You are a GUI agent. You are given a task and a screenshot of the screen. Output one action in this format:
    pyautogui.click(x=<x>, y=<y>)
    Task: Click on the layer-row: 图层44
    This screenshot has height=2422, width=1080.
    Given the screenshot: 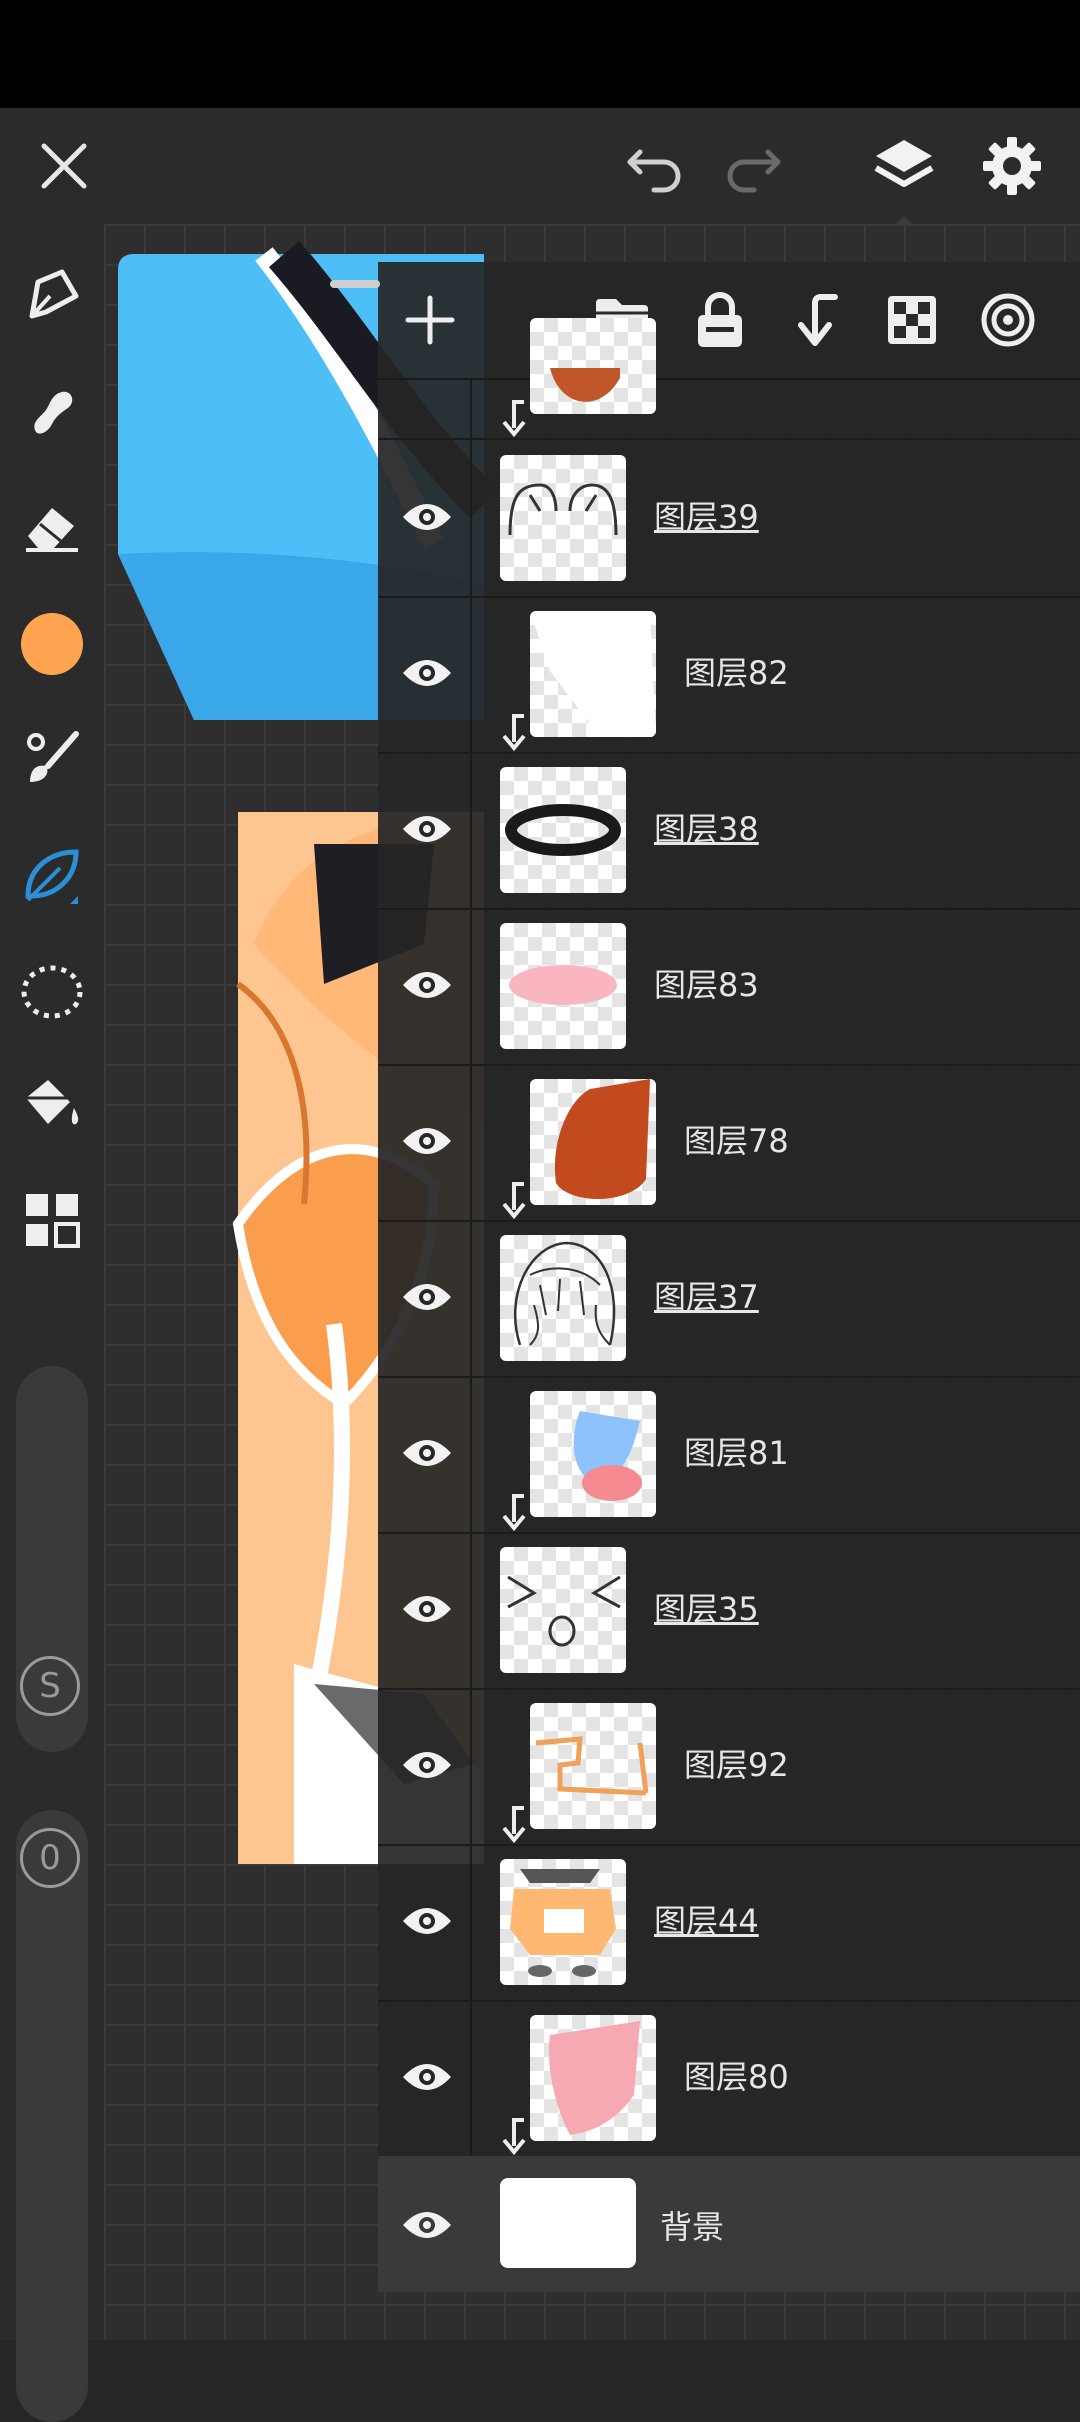 What is the action you would take?
    pyautogui.click(x=729, y=1923)
    